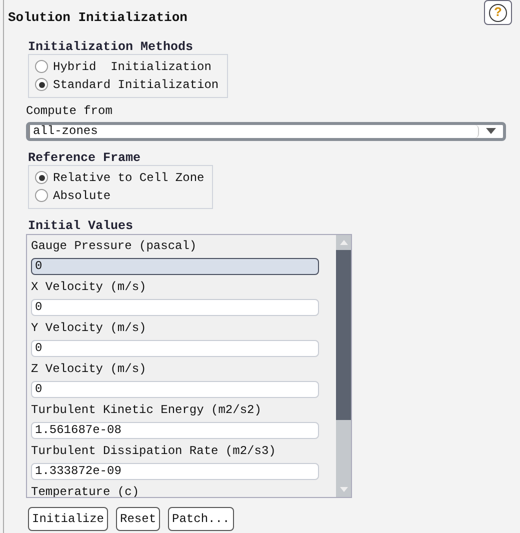 The image size is (520, 533). Describe the element at coordinates (98, 18) in the screenshot. I see `panel-title: Solution Initialization` at that location.